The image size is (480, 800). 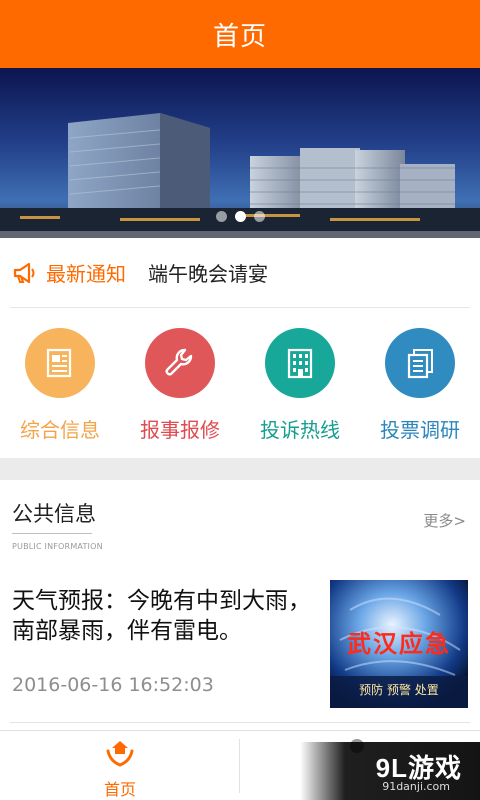 I want to click on carousel-dots, so click(x=240, y=216).